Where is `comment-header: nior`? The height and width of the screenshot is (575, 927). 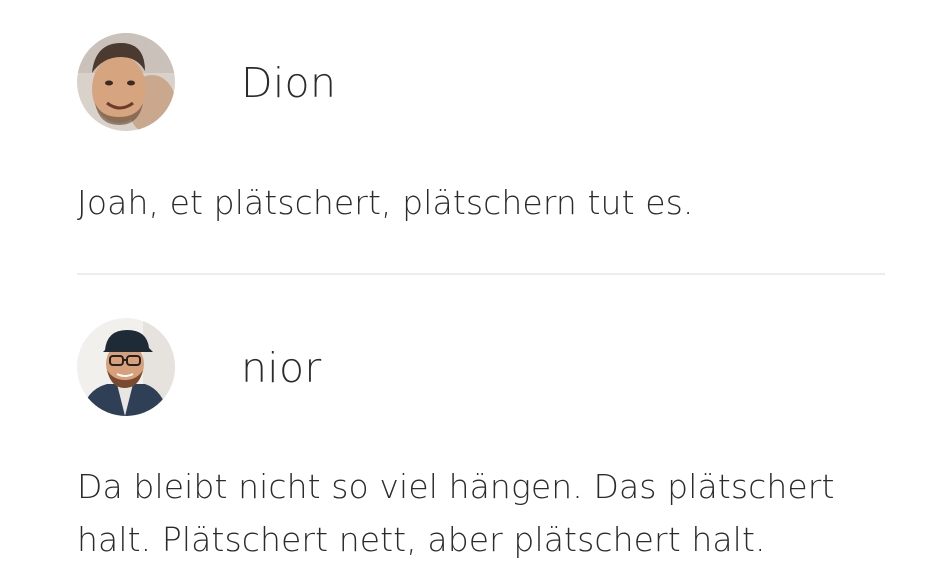 comment-header: nior is located at coordinates (481, 367).